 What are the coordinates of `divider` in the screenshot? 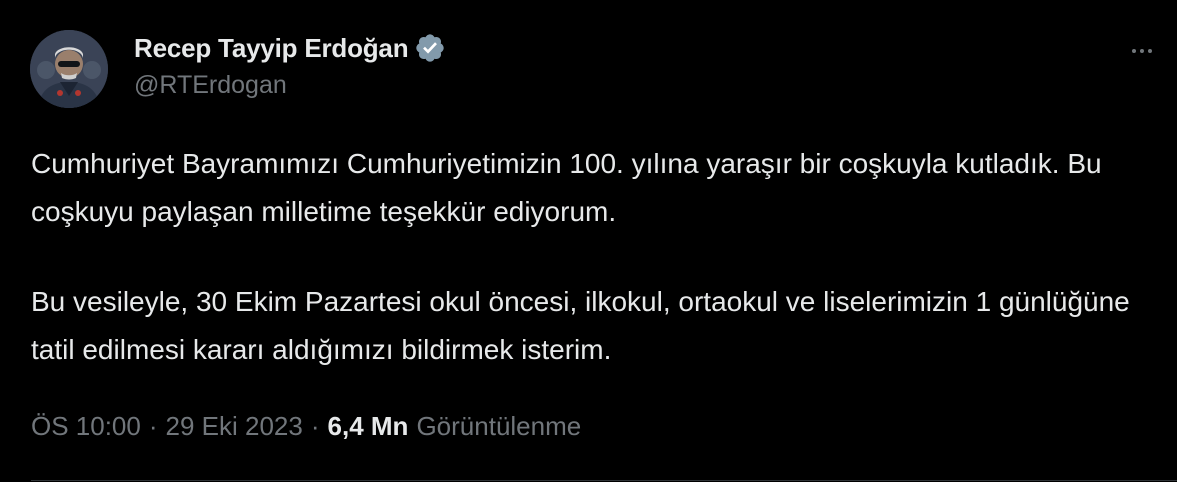 It's located at (604, 480).